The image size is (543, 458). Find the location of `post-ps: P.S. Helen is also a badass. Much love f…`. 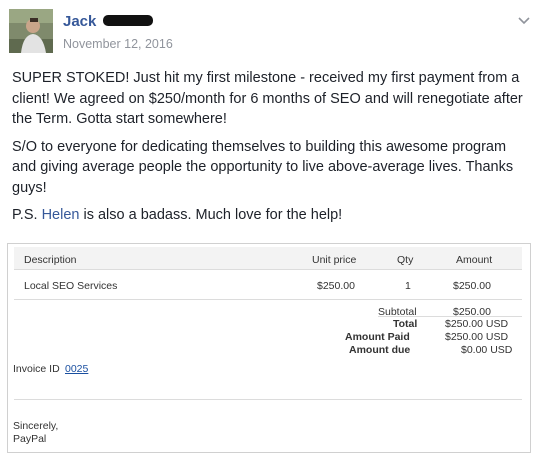

post-ps: P.S. Helen is also a badass. Much love f… is located at coordinates (272, 215).